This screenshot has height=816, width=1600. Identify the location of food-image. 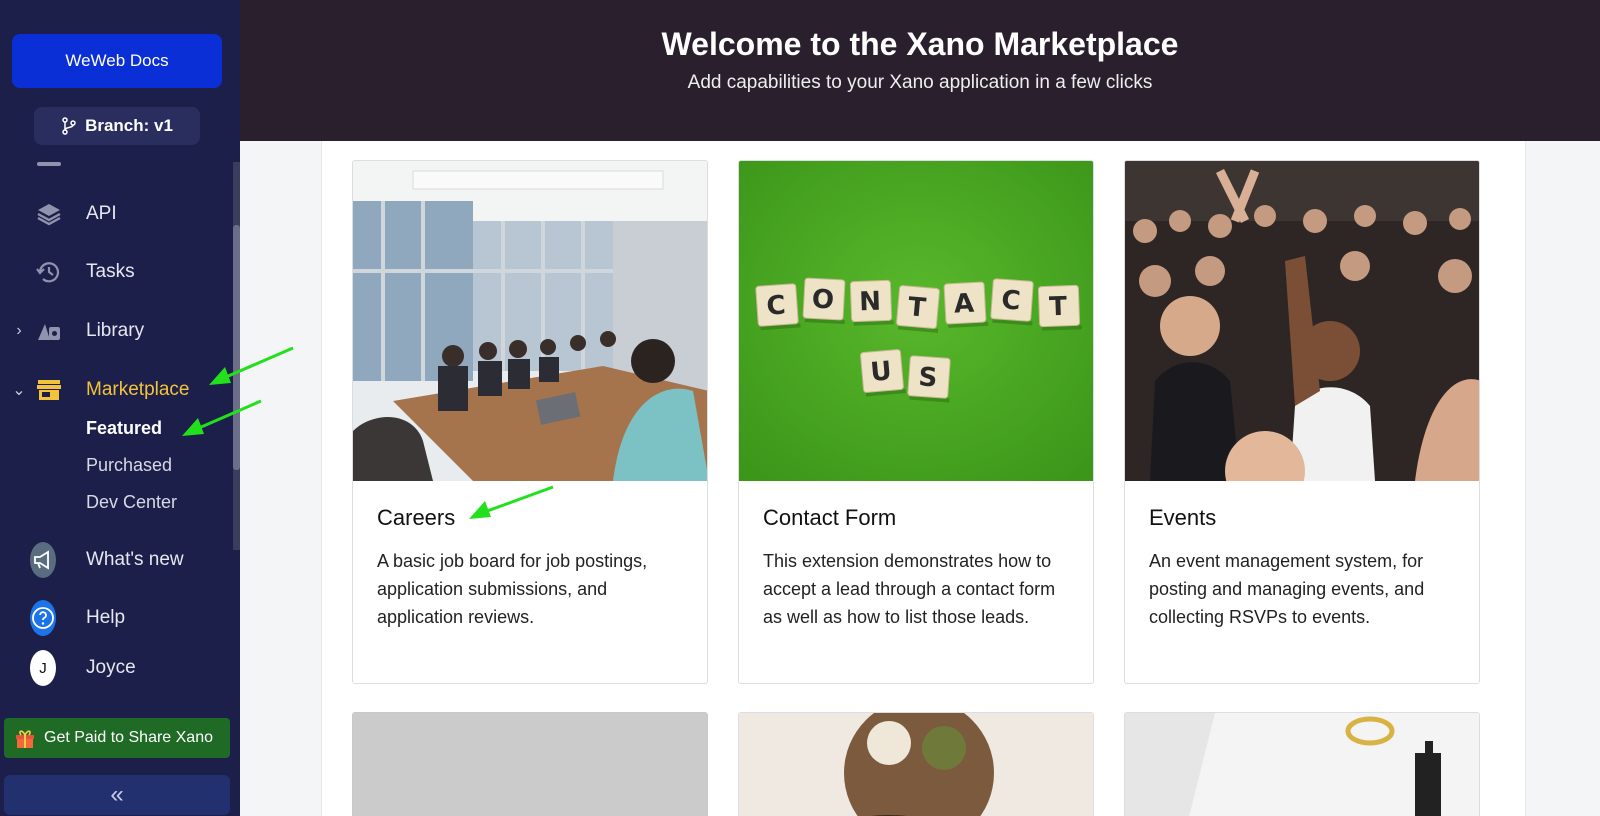
(916, 764).